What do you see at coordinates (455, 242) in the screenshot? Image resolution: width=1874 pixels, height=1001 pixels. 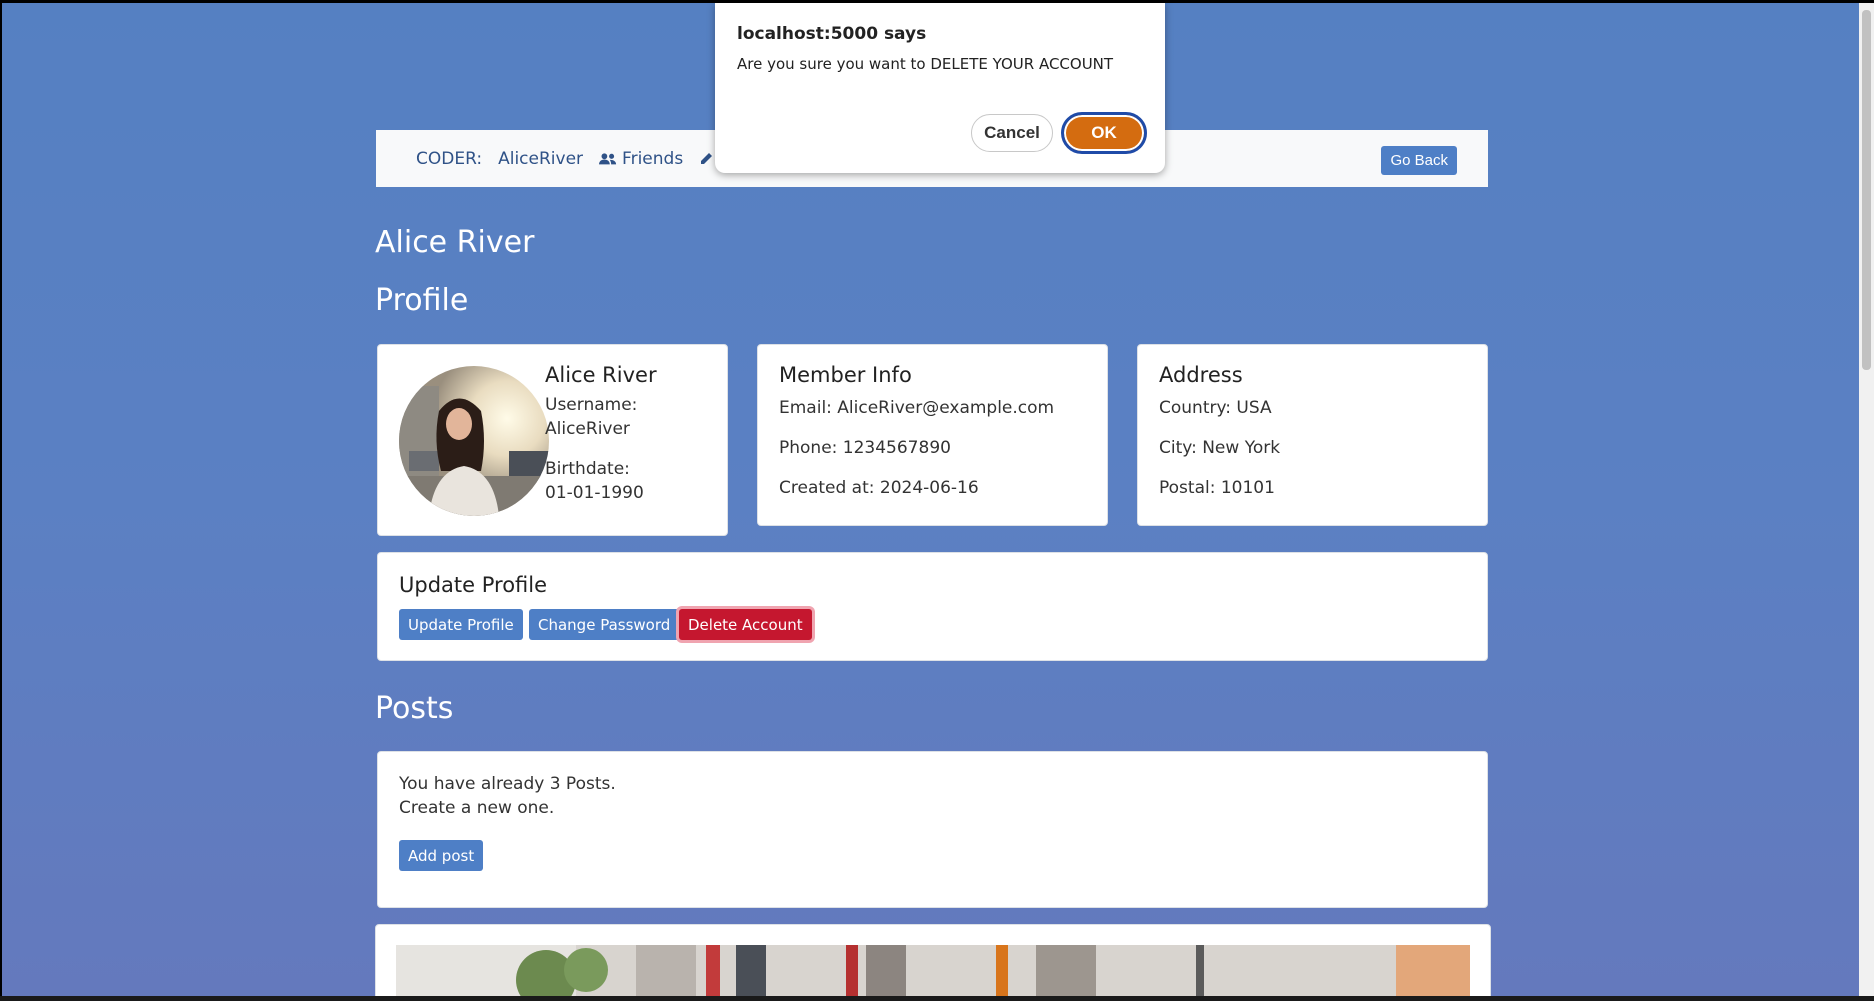 I see `page-title: Alice River` at bounding box center [455, 242].